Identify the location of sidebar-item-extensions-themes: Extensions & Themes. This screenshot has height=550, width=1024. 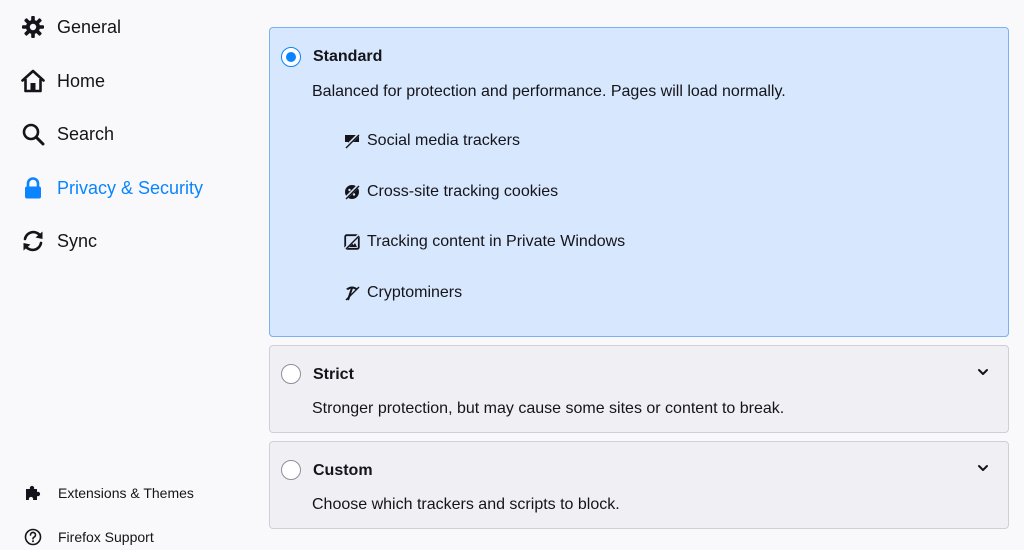
(108, 493).